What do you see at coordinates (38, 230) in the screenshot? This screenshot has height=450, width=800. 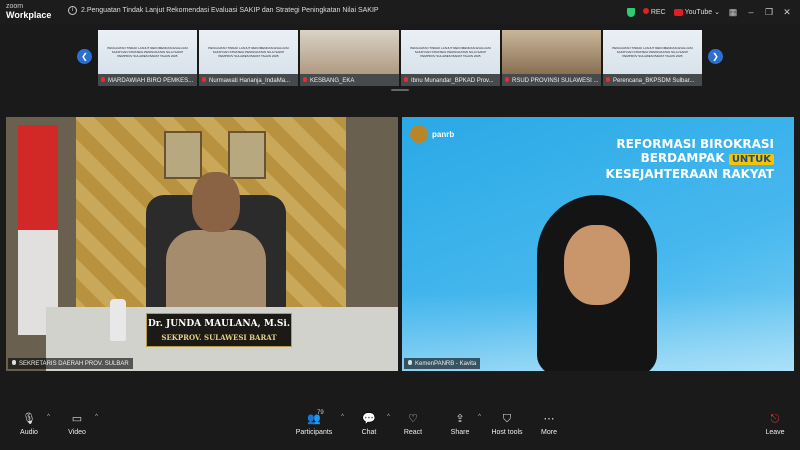 I see `flag` at bounding box center [38, 230].